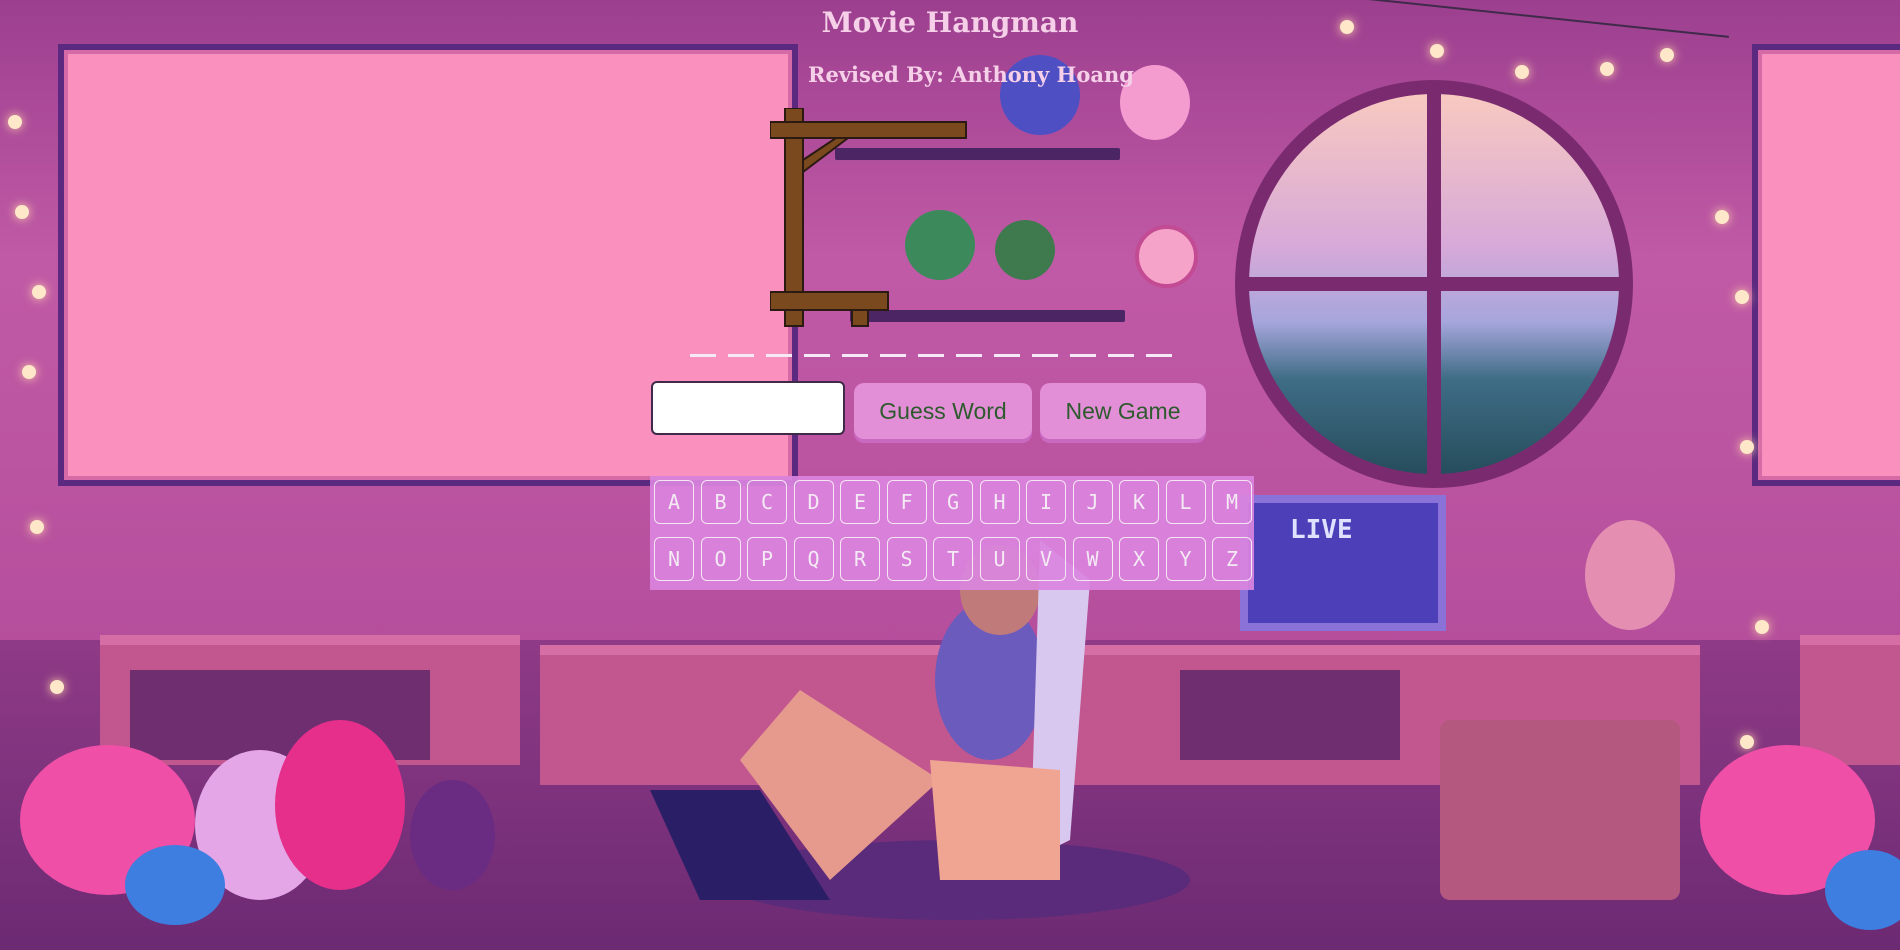 The image size is (1900, 950). I want to click on letter-key-c: C, so click(767, 502).